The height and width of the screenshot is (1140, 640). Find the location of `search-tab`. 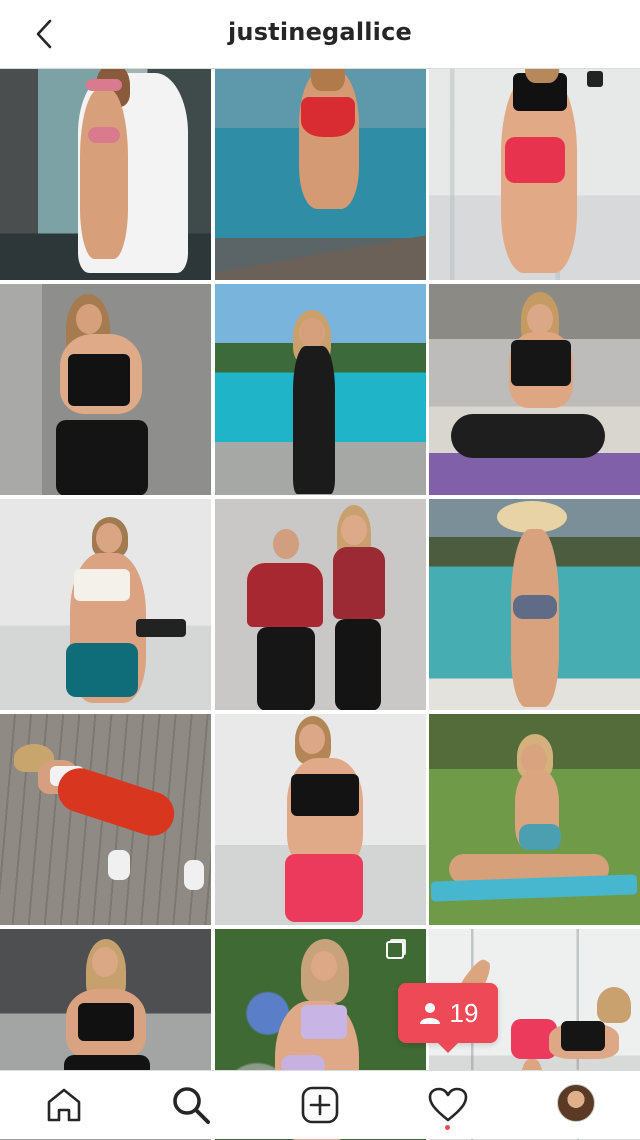

search-tab is located at coordinates (191, 1105).